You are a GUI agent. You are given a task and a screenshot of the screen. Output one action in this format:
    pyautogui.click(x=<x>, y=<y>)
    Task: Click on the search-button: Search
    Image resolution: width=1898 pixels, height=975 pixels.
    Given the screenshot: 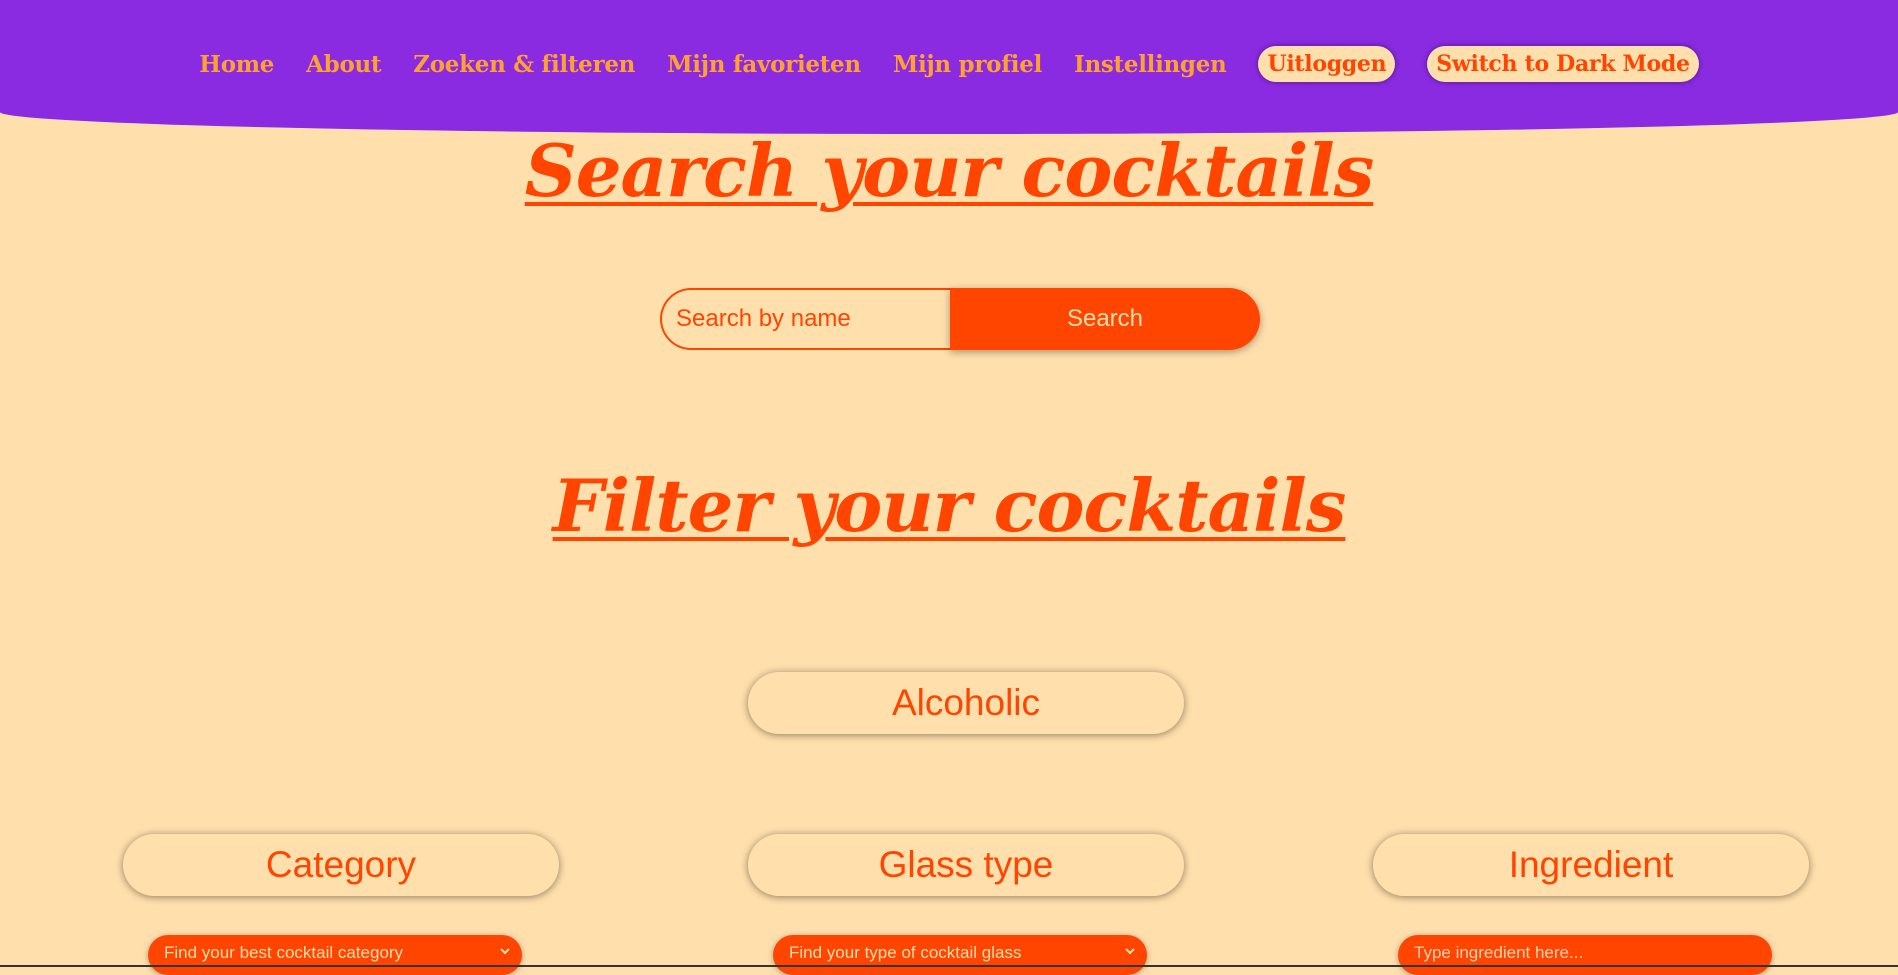 What is the action you would take?
    pyautogui.click(x=1105, y=319)
    